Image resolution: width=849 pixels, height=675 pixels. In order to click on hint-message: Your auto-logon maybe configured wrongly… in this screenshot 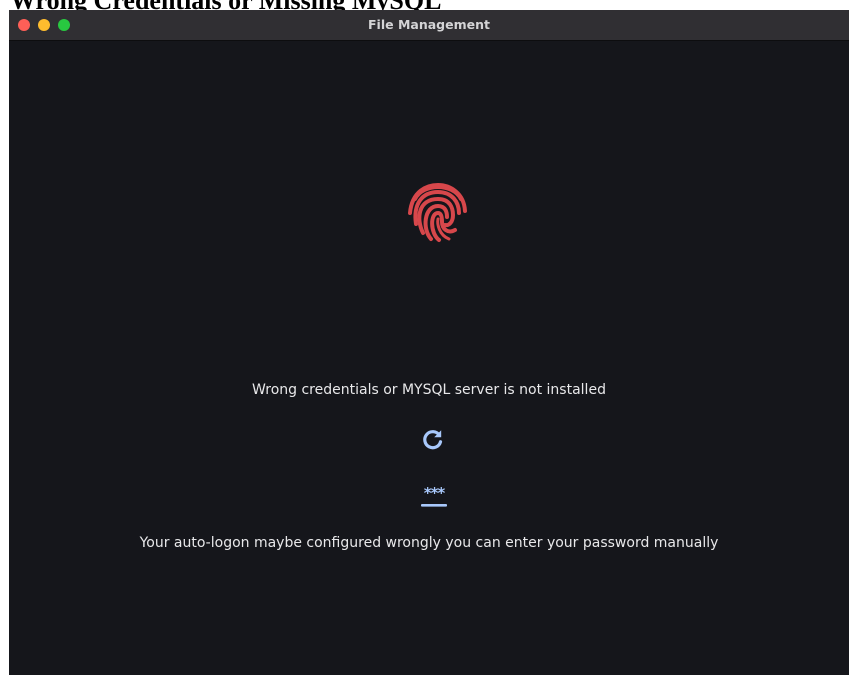, I will do `click(429, 543)`.